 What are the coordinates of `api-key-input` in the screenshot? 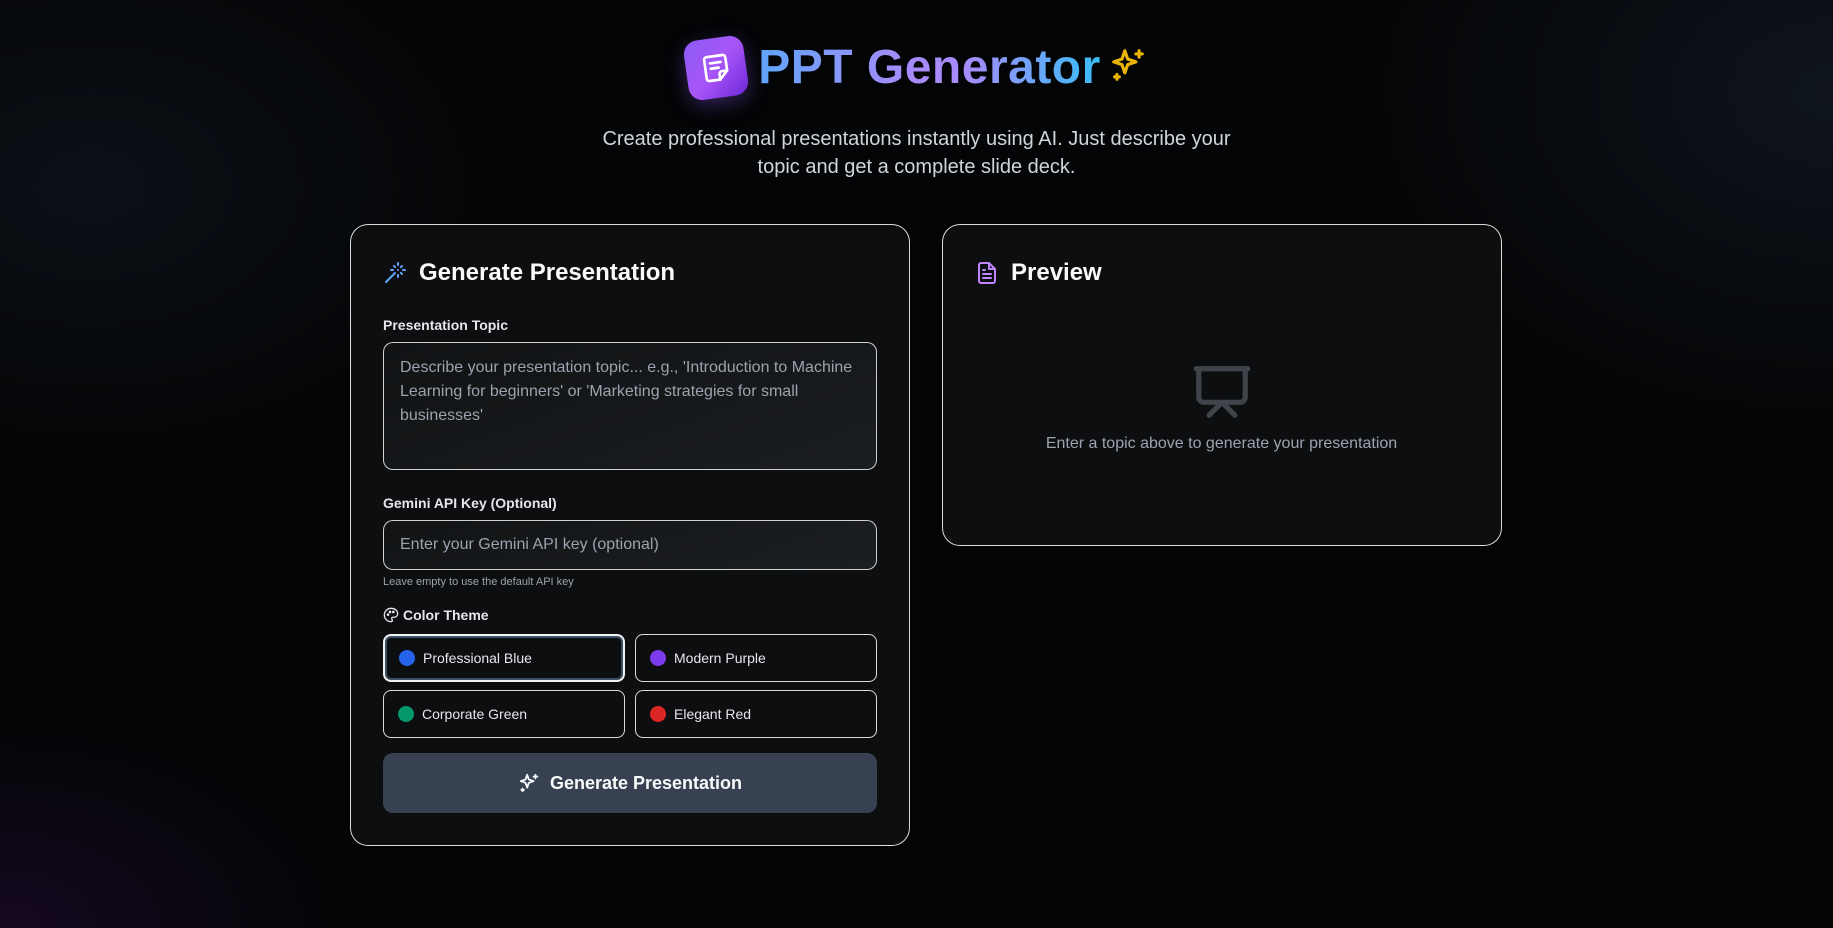 It's located at (630, 545).